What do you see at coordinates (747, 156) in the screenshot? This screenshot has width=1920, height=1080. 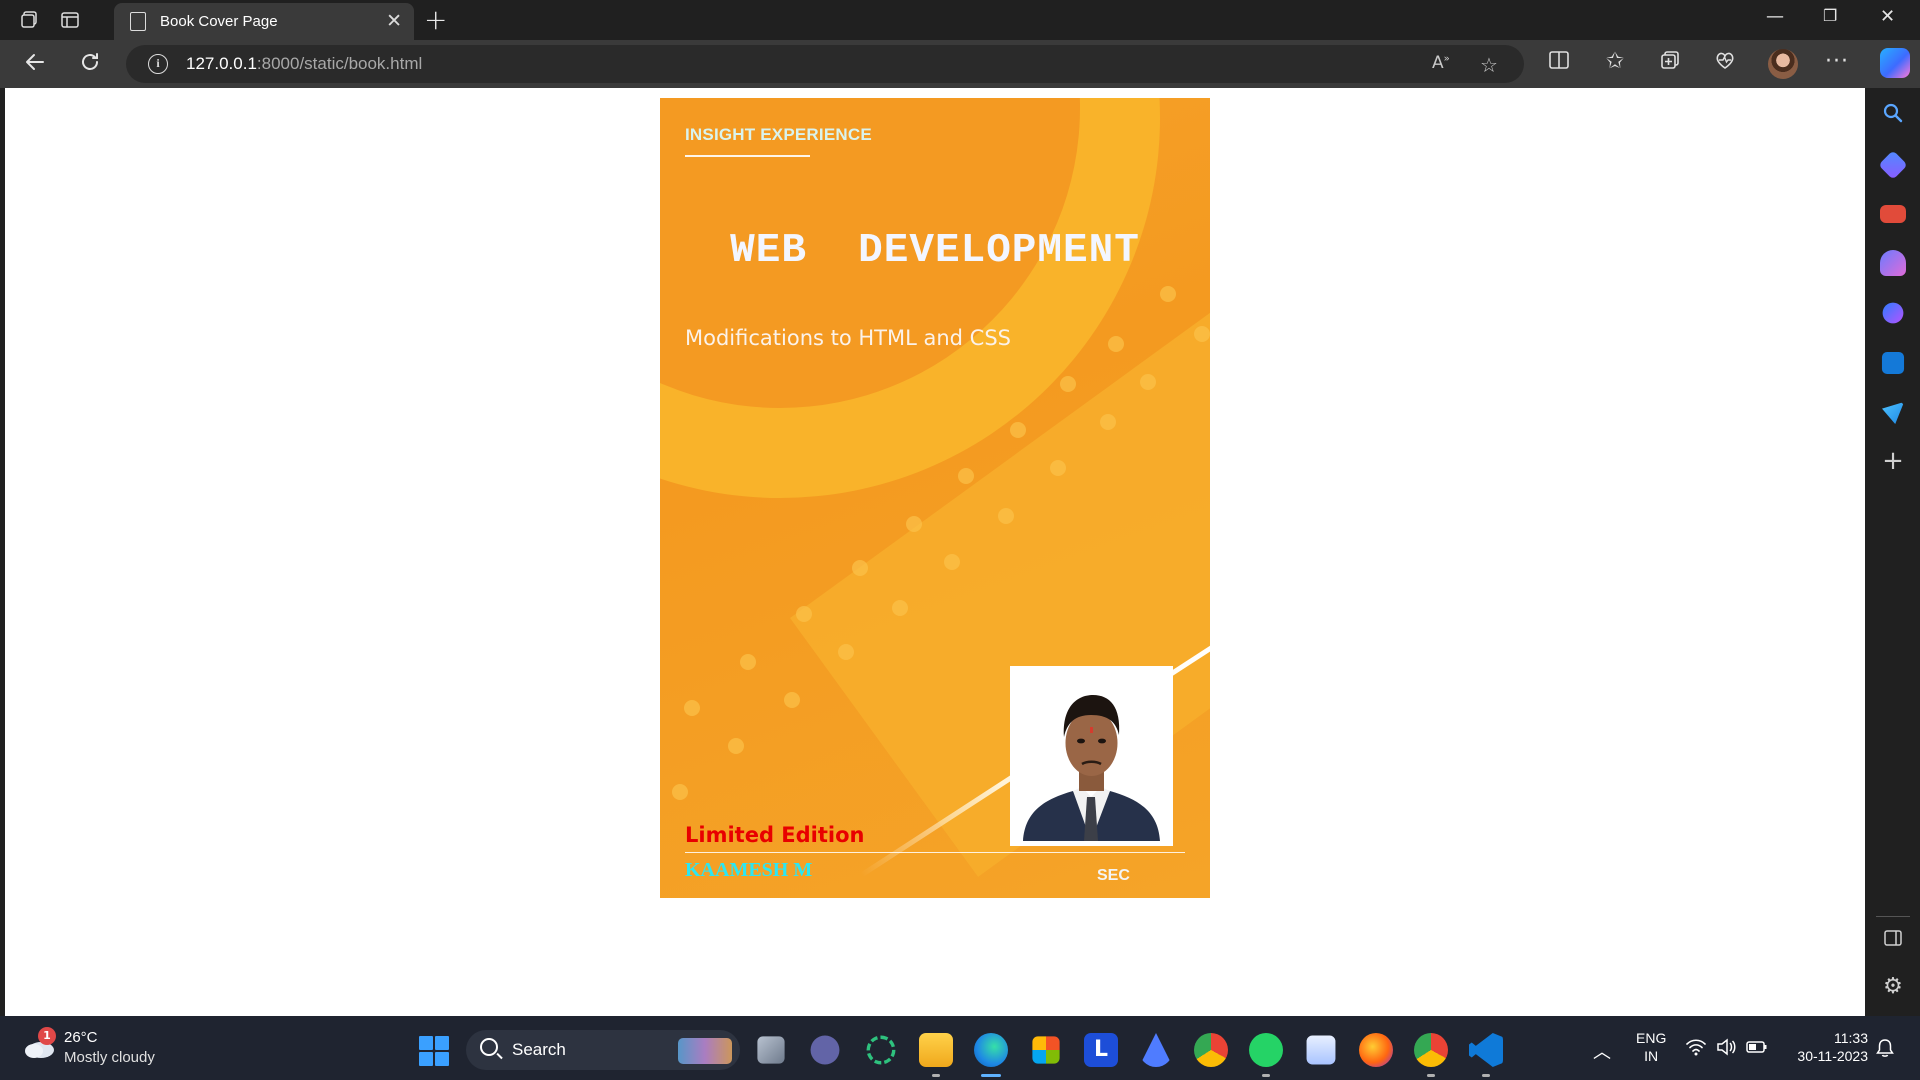 I see `brand-underline` at bounding box center [747, 156].